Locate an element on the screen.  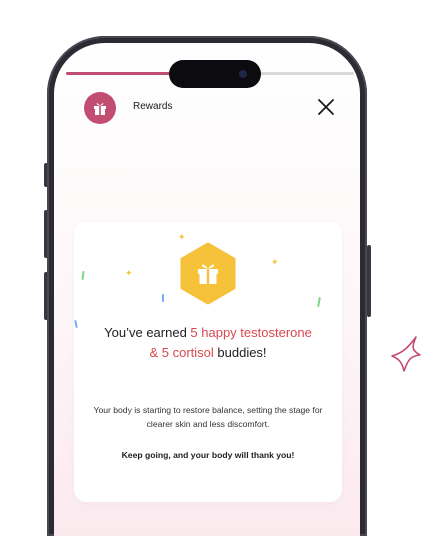
phone-power-button is located at coordinates (369, 281).